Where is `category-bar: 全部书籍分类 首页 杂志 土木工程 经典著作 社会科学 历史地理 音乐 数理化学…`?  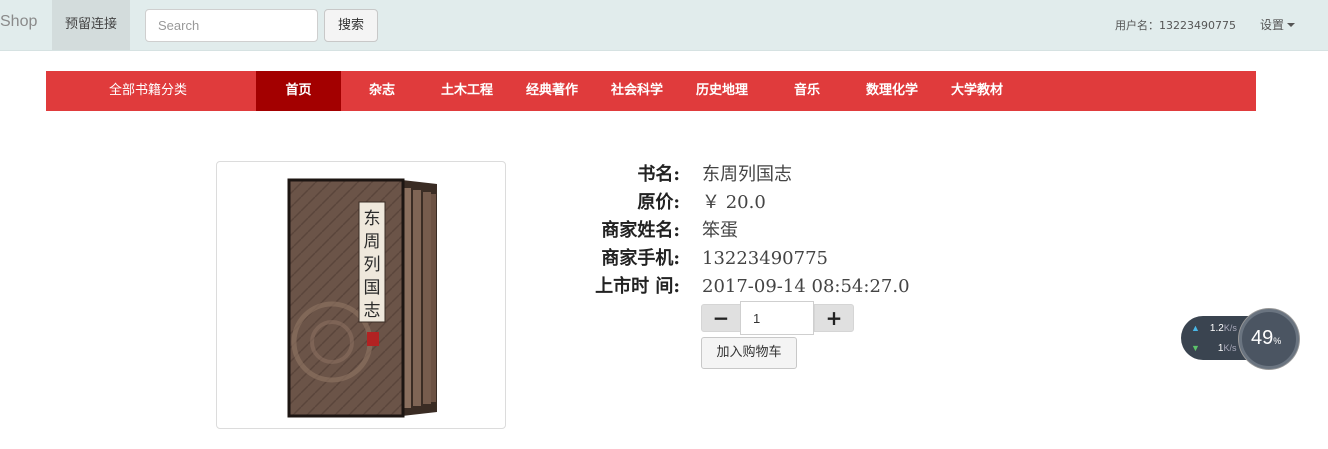 category-bar: 全部书籍分类 首页 杂志 土木工程 经典著作 社会科学 历史地理 音乐 数理化学… is located at coordinates (651, 91).